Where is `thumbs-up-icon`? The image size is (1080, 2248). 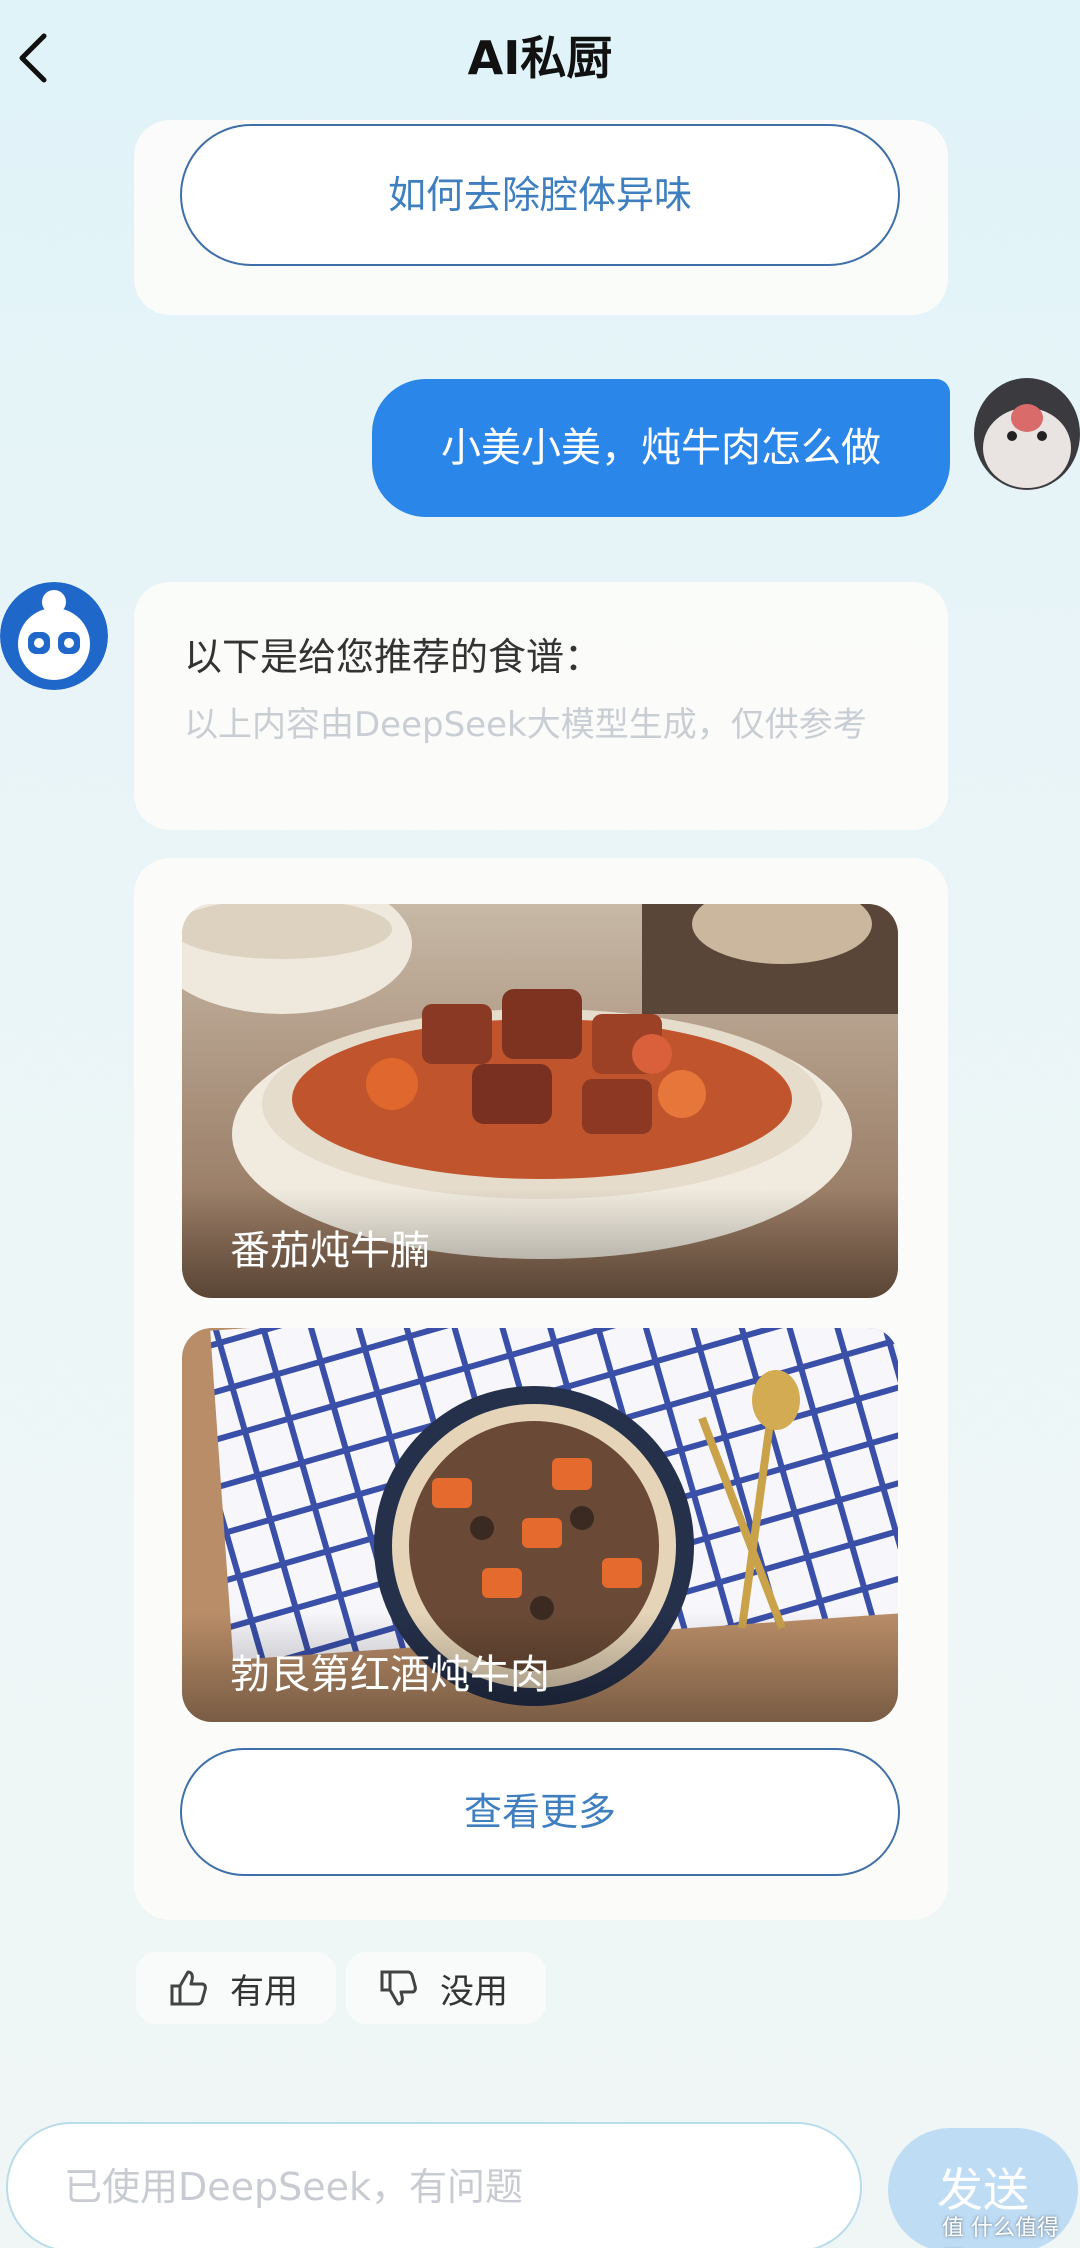
thumbs-up-icon is located at coordinates (188, 1988).